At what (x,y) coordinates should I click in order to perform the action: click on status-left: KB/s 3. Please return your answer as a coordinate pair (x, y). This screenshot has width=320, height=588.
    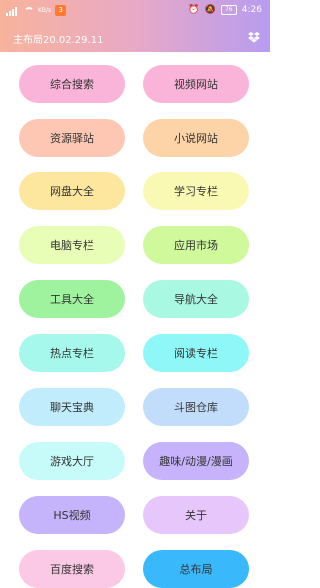
    Looking at the image, I should click on (36, 10).